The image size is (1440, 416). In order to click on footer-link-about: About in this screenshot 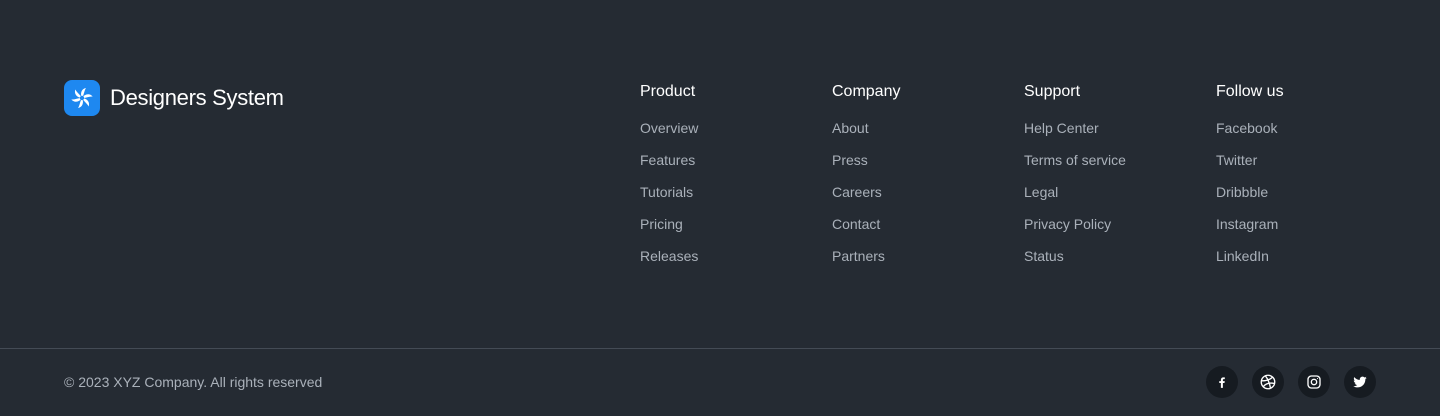, I will do `click(850, 128)`.